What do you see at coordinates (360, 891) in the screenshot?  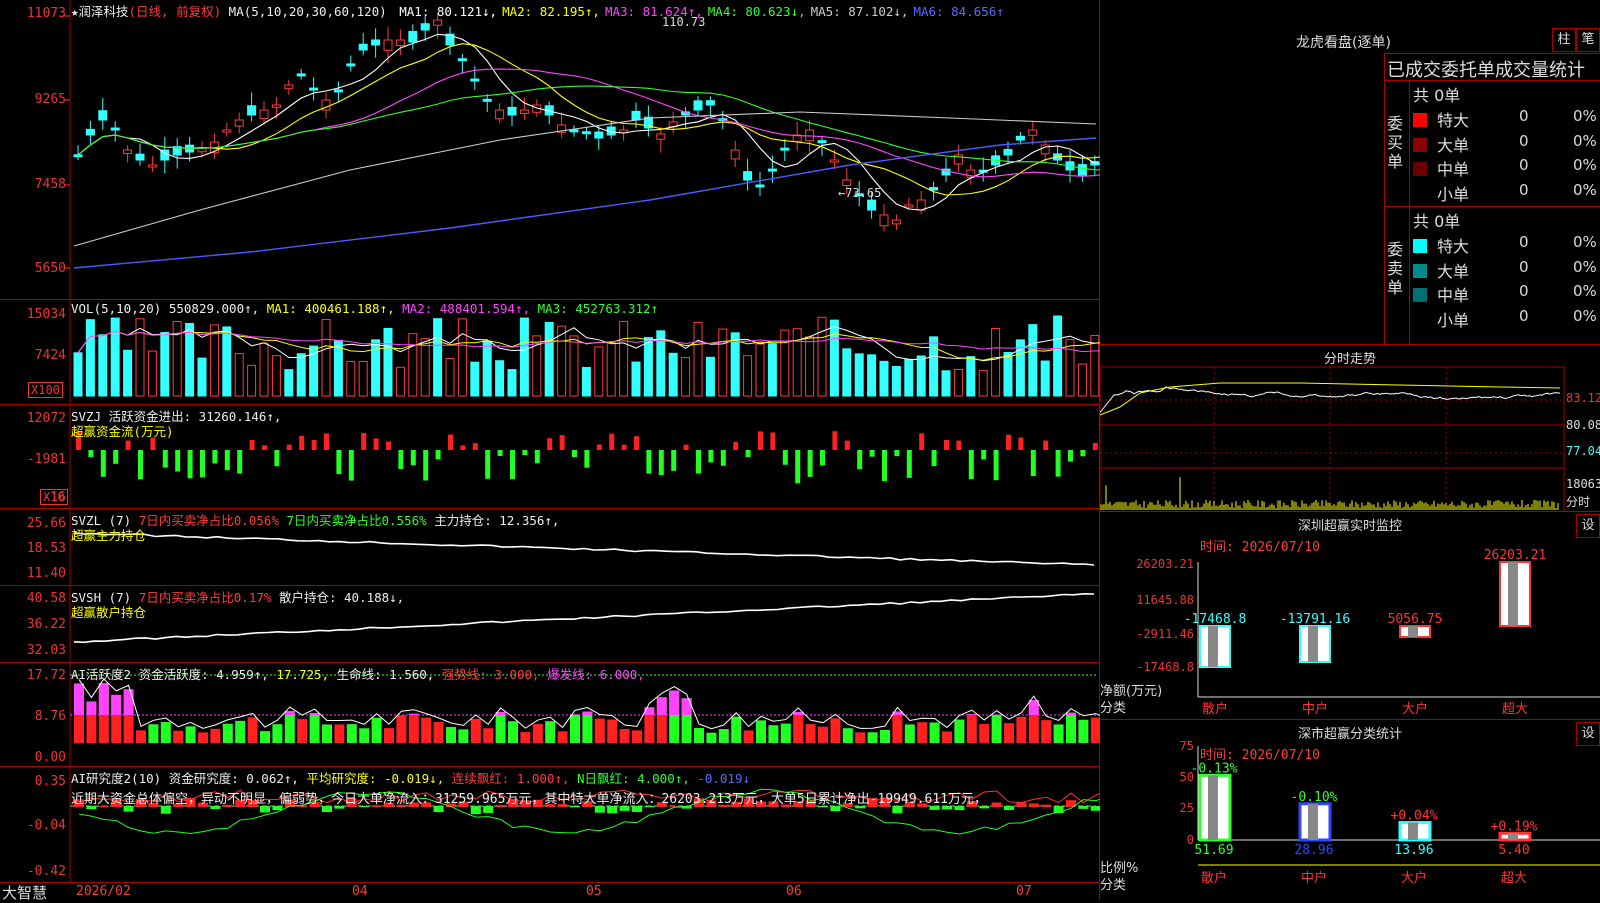 I see `date-tick-1: 04` at bounding box center [360, 891].